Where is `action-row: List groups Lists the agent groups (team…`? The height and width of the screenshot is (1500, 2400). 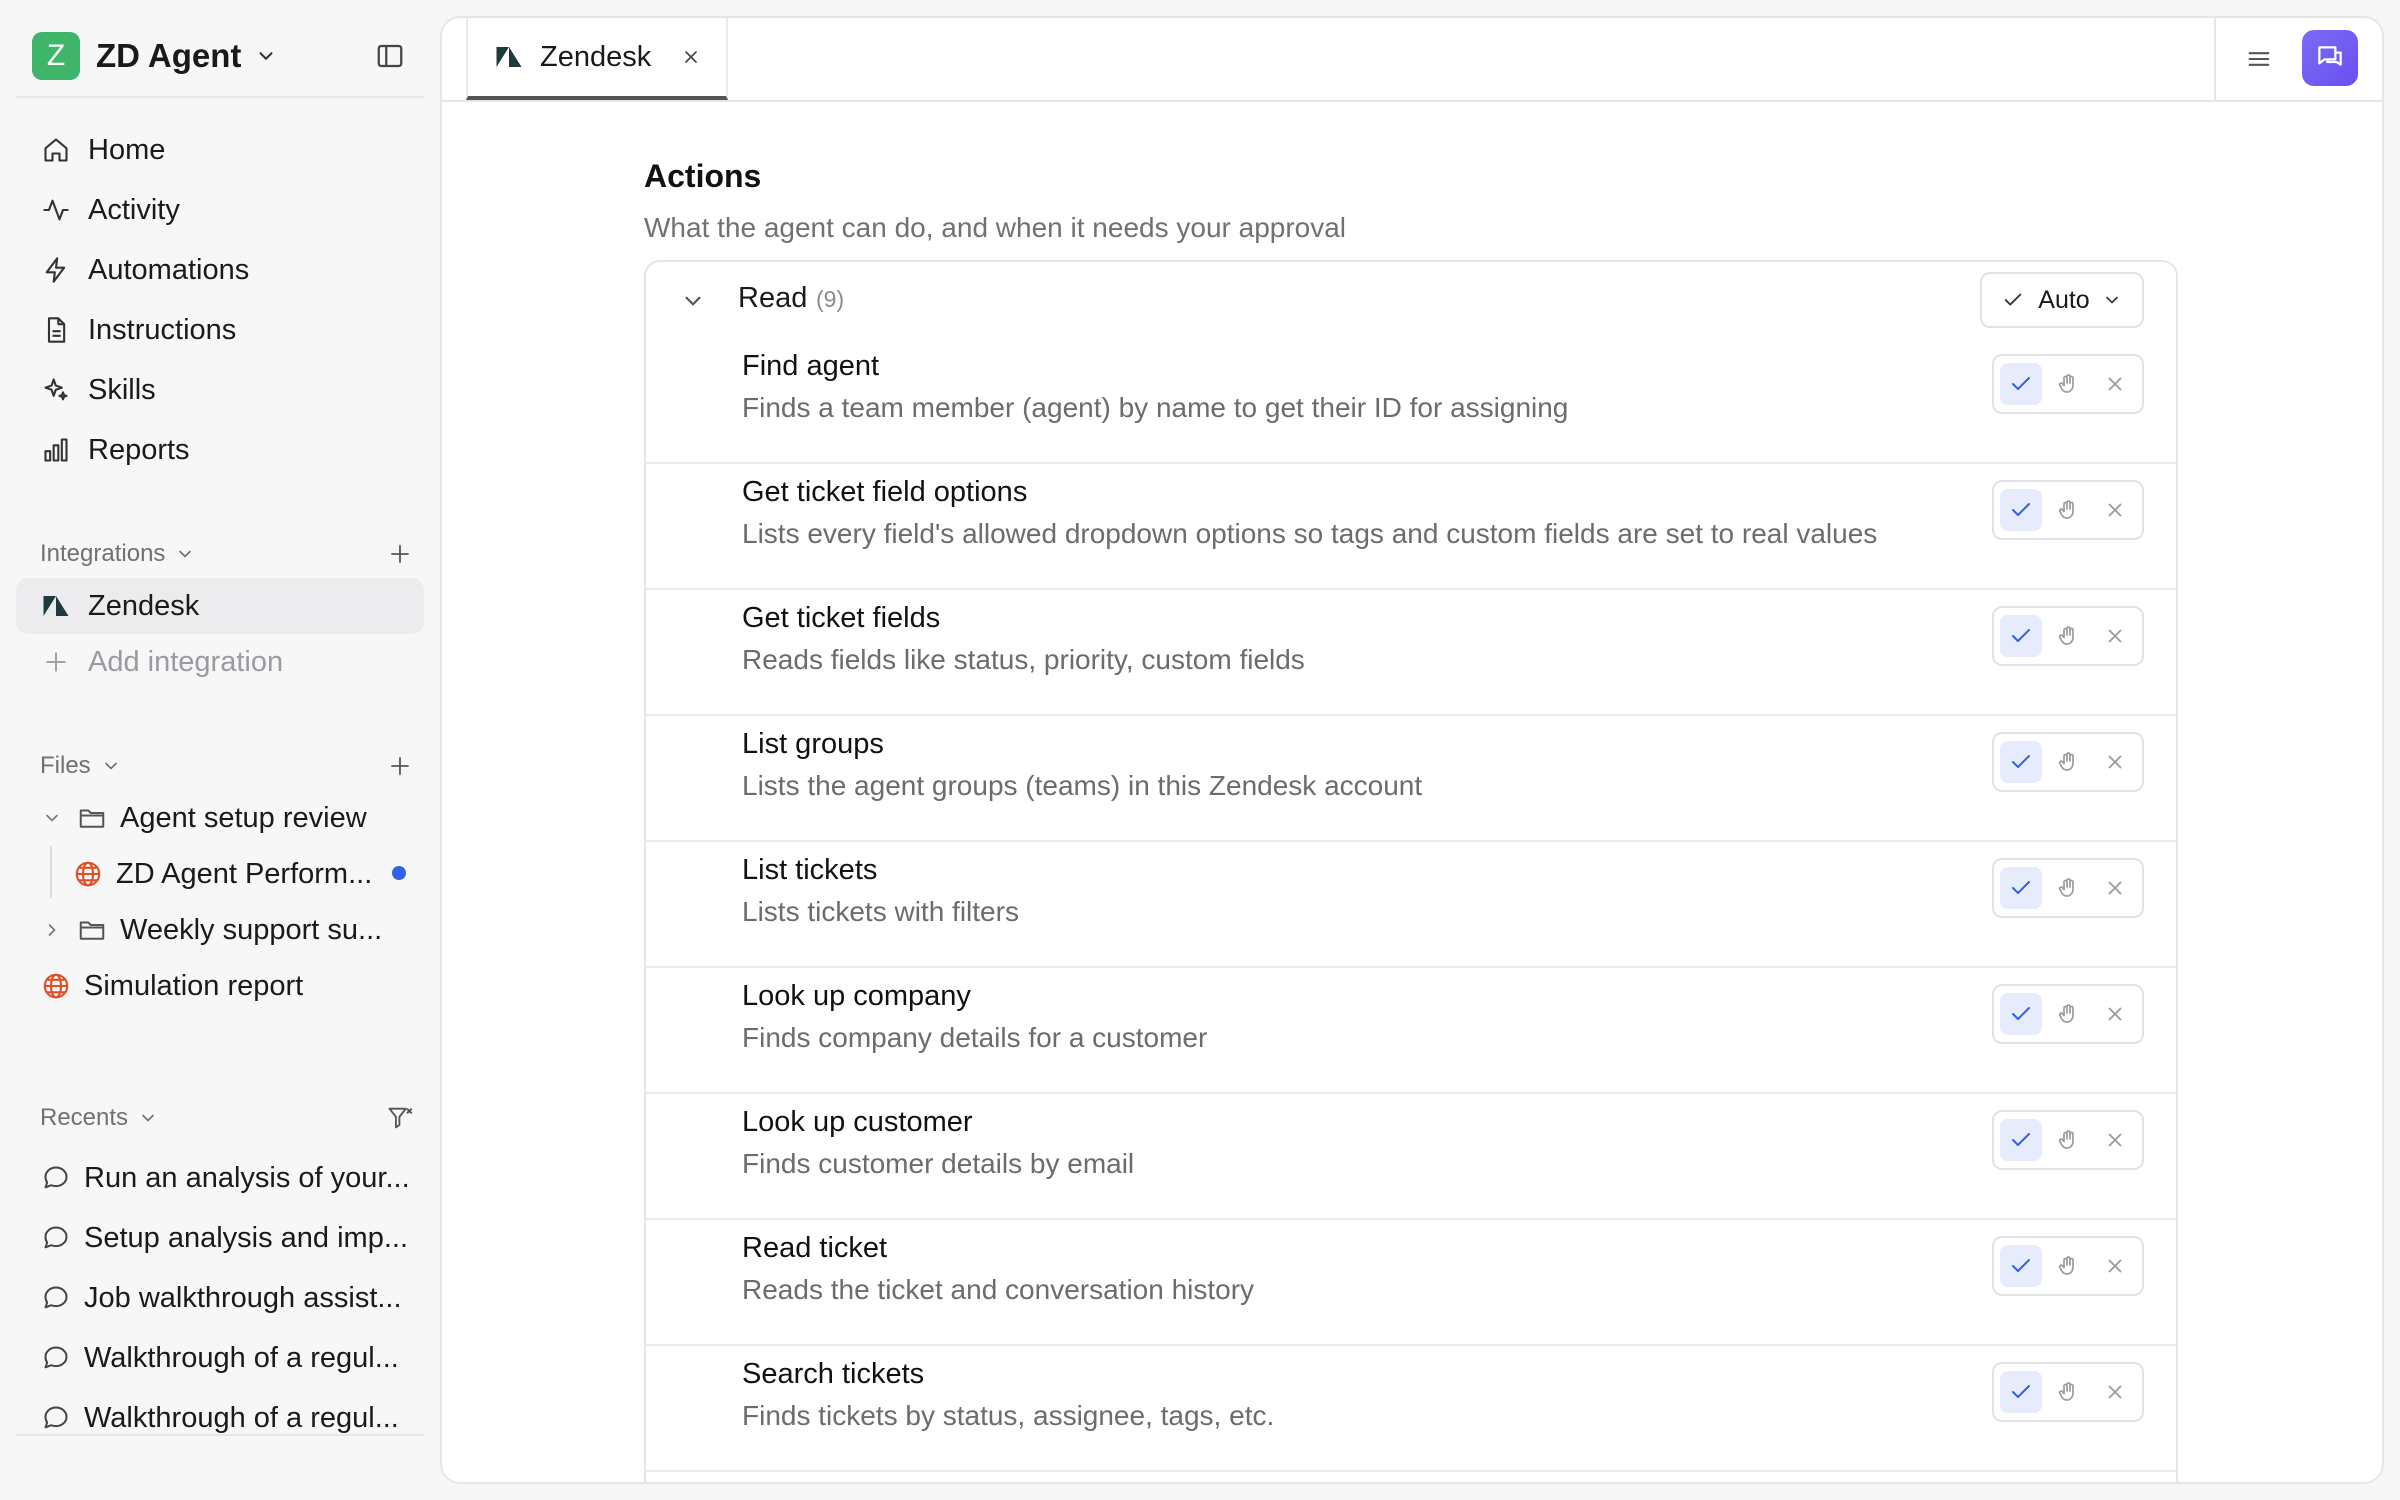
action-row: List groups Lists the agent groups (team… is located at coordinates (1411, 779).